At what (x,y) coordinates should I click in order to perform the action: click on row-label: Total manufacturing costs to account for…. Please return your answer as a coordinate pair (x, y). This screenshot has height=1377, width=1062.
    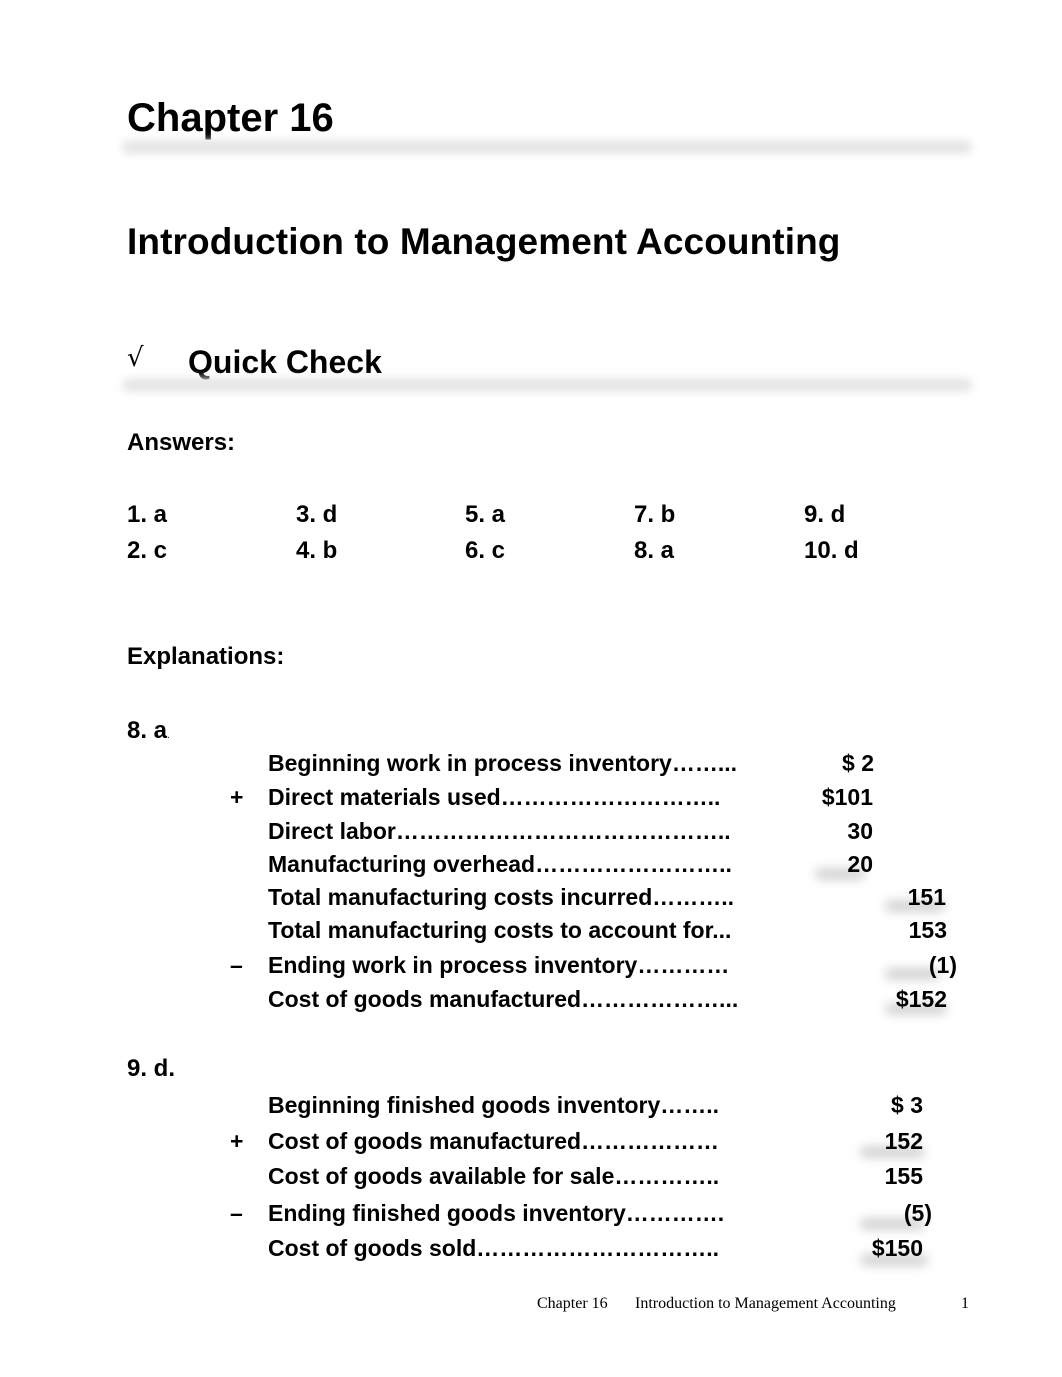
    Looking at the image, I should click on (500, 930).